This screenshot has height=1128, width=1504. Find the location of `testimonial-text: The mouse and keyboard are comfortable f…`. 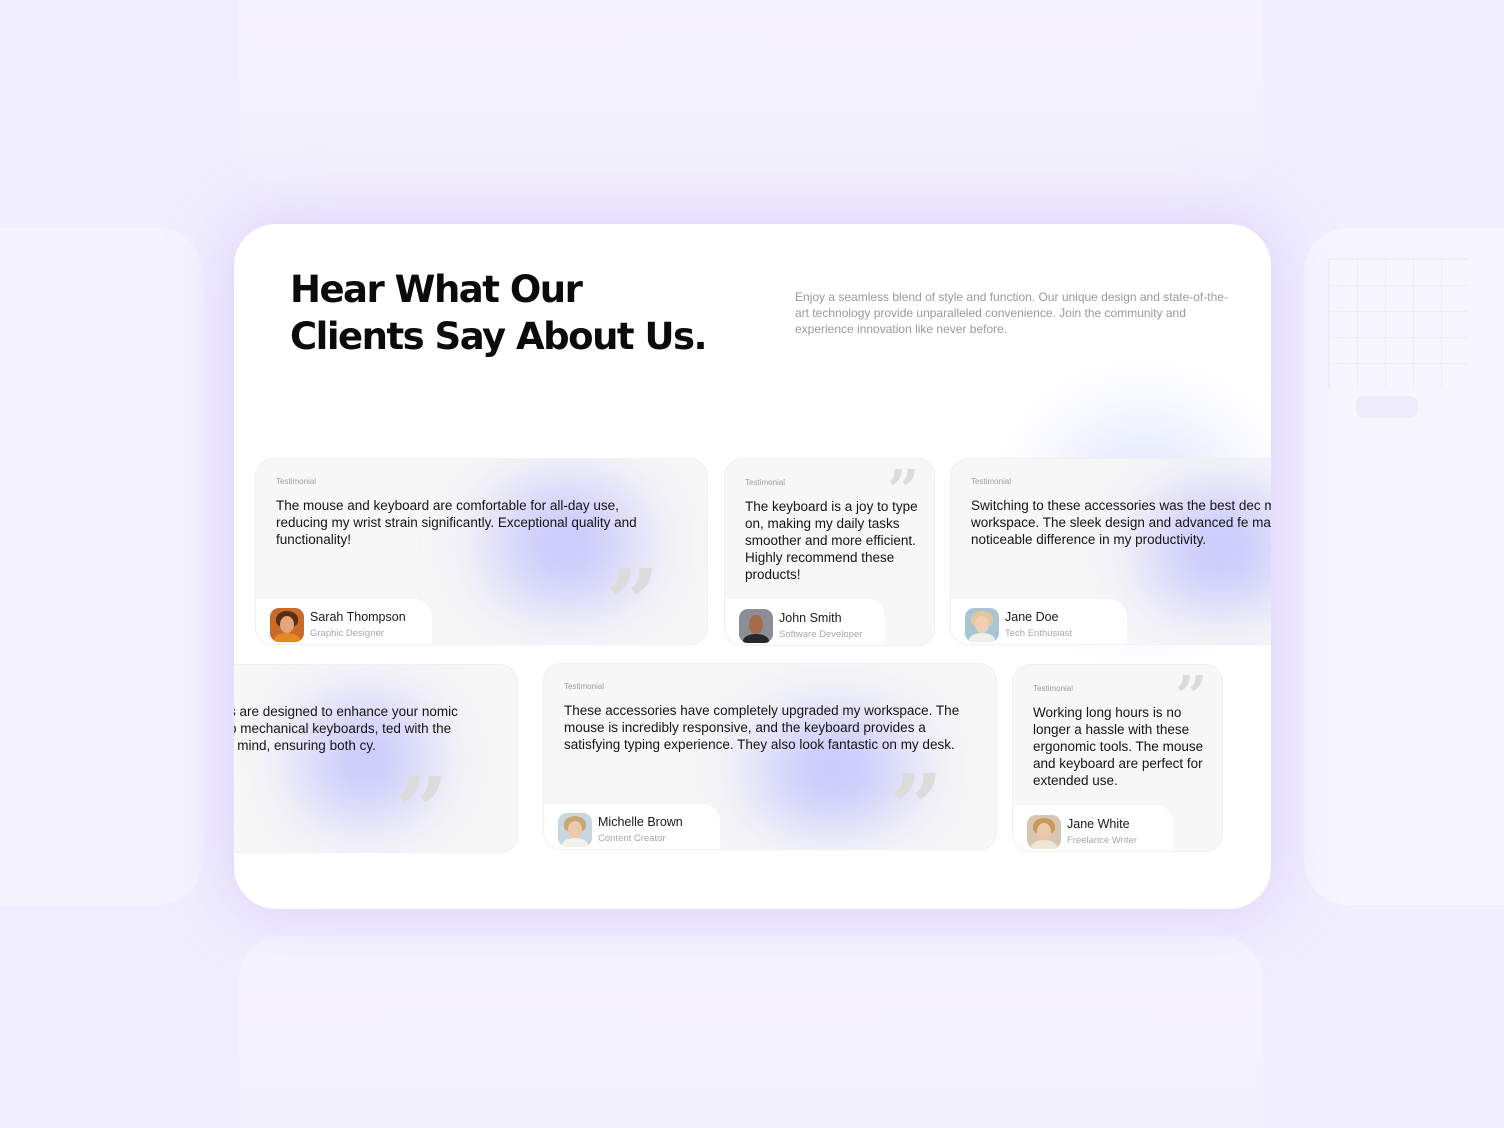

testimonial-text: The mouse and keyboard are comfortable f… is located at coordinates (456, 522).